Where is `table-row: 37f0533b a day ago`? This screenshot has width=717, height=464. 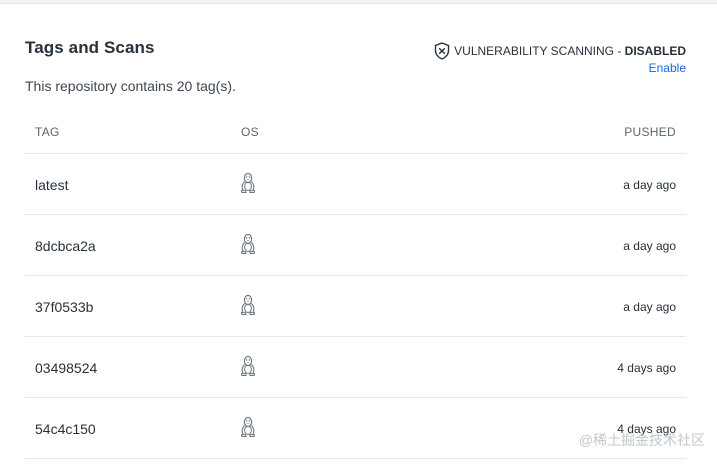
table-row: 37f0533b a day ago is located at coordinates (355, 306).